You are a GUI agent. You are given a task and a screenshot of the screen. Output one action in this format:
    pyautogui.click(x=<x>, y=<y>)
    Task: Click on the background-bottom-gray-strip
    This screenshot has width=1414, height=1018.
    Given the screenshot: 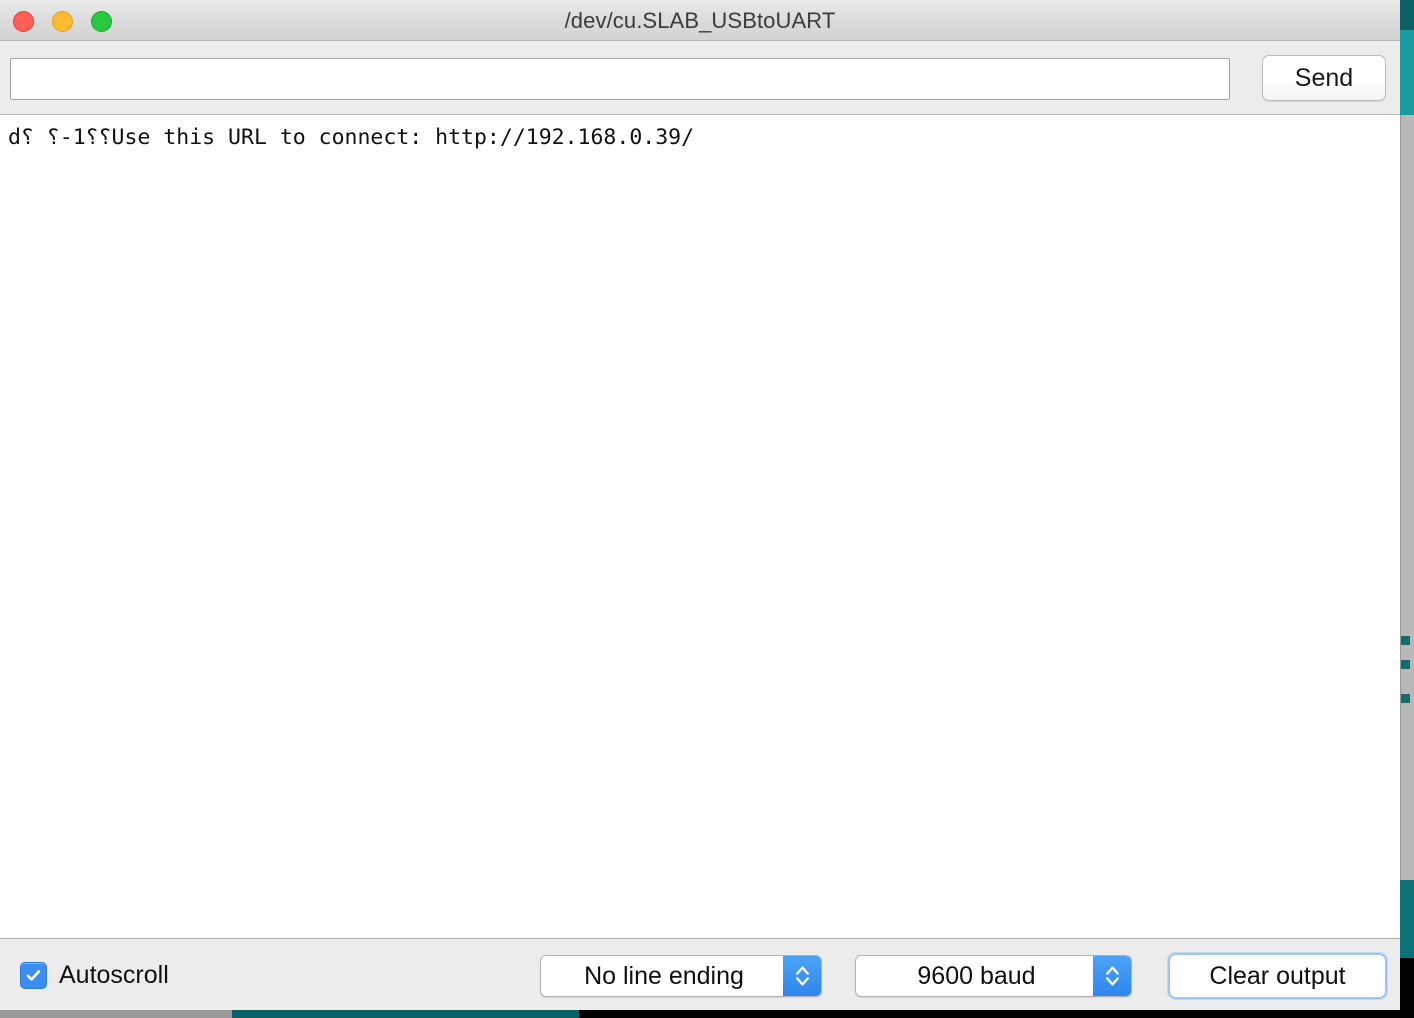 What is the action you would take?
    pyautogui.click(x=116, y=1014)
    